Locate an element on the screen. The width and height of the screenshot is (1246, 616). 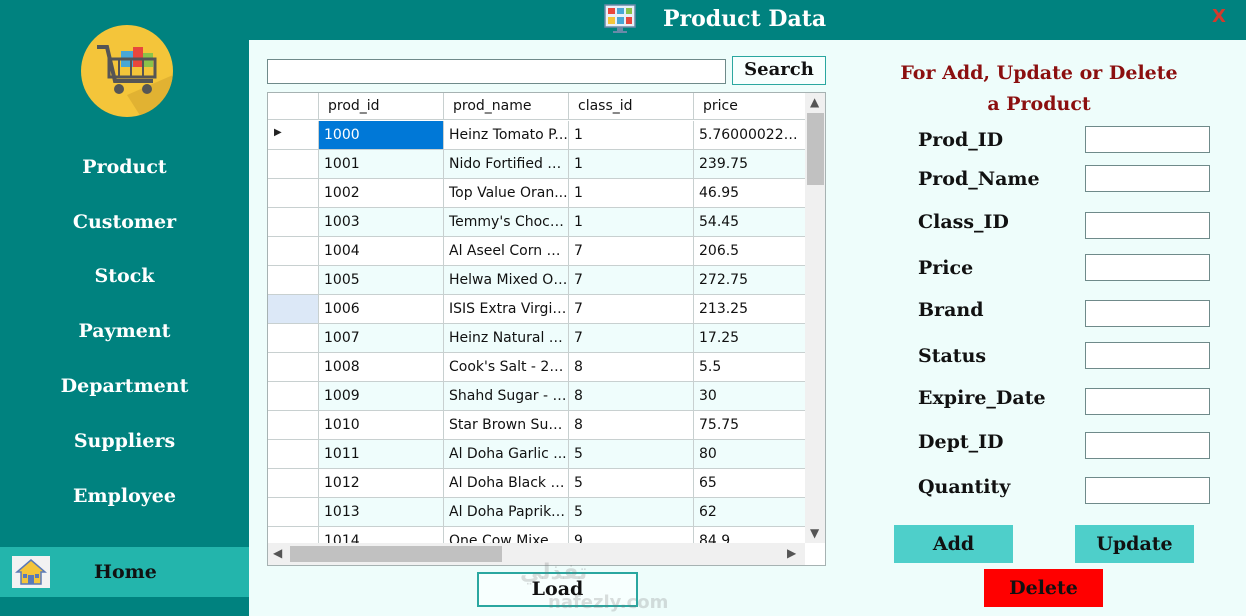
table-cell: 5.5 is located at coordinates (749, 367).